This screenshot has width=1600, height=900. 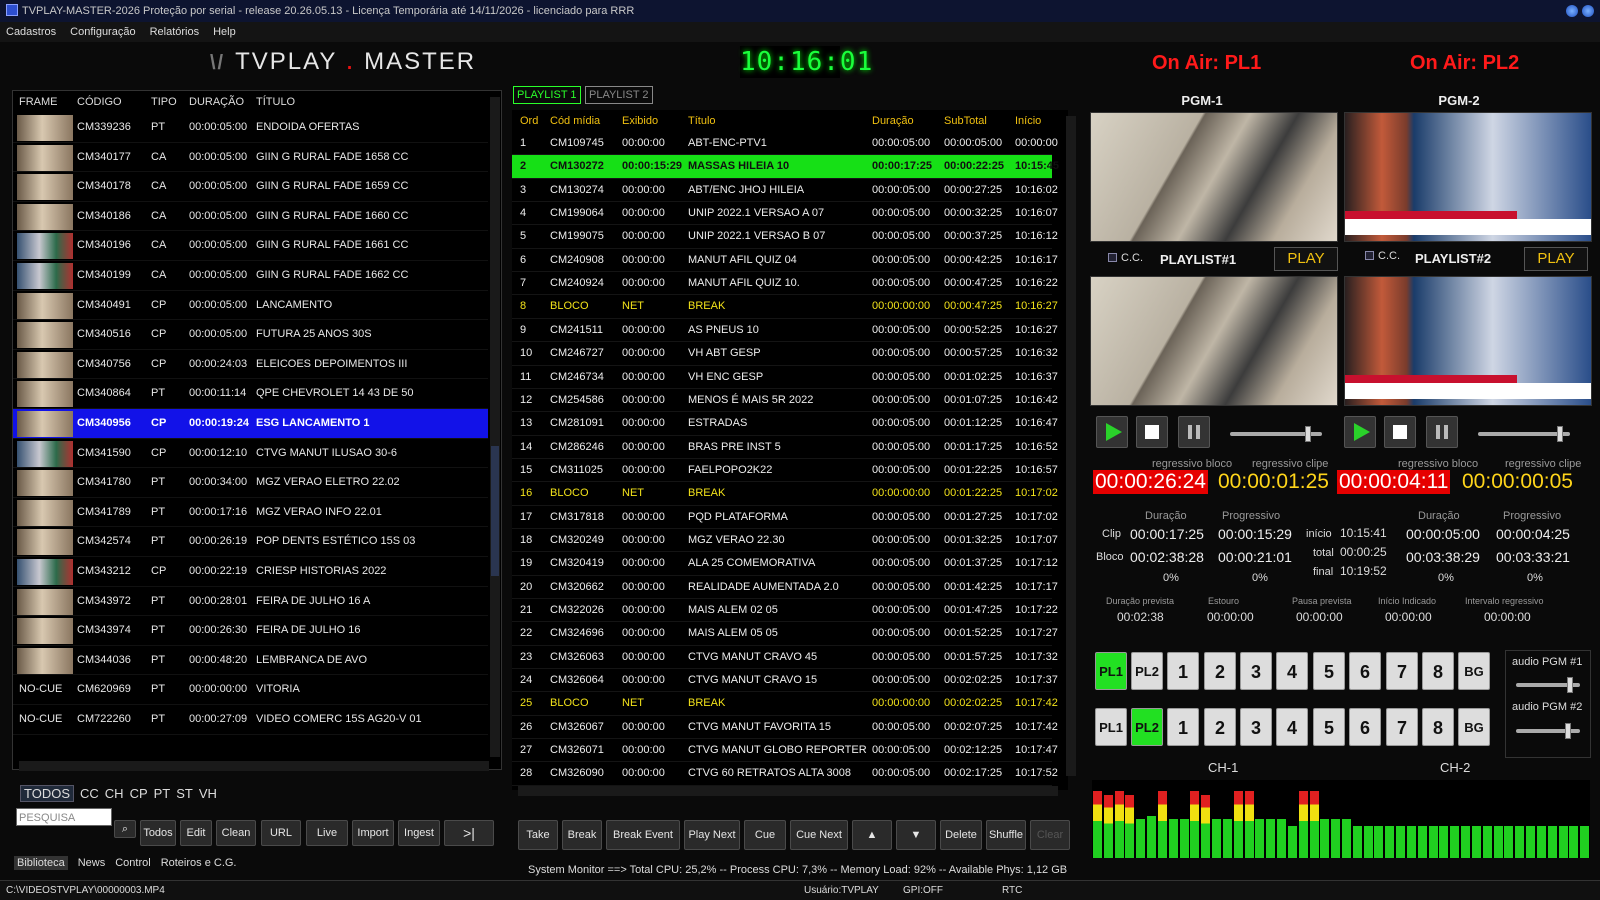 What do you see at coordinates (1329, 727) in the screenshot?
I see `router-2-5-button: 5` at bounding box center [1329, 727].